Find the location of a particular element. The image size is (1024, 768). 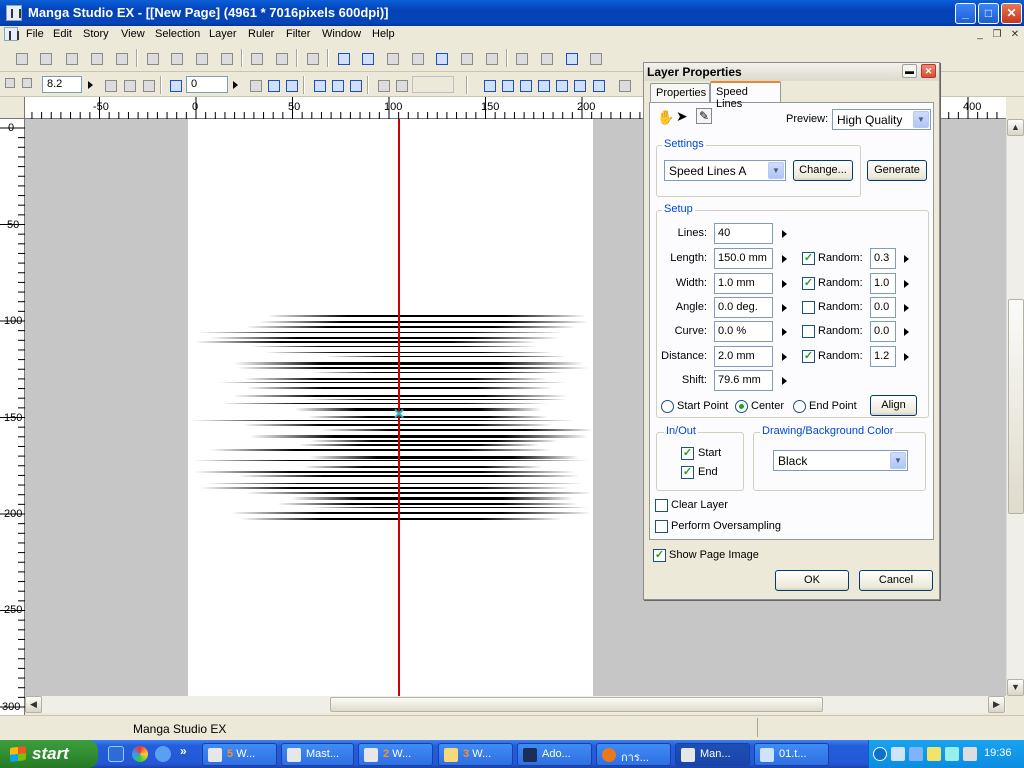

internet-explorer-icon is located at coordinates (163, 754).